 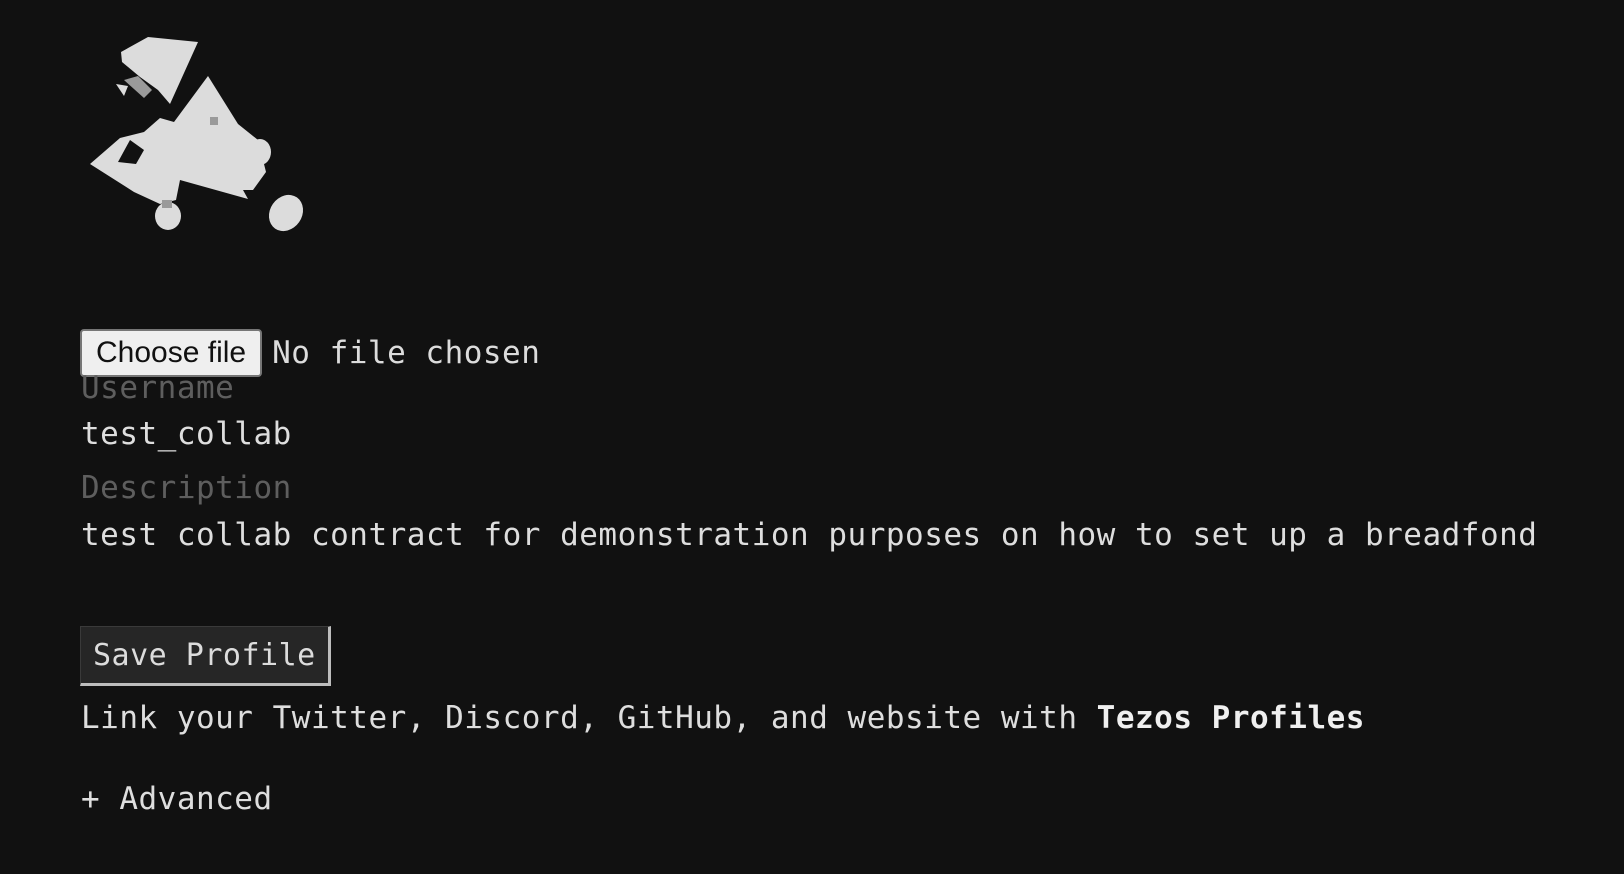 I want to click on file-status-text: No file chosen, so click(x=406, y=353).